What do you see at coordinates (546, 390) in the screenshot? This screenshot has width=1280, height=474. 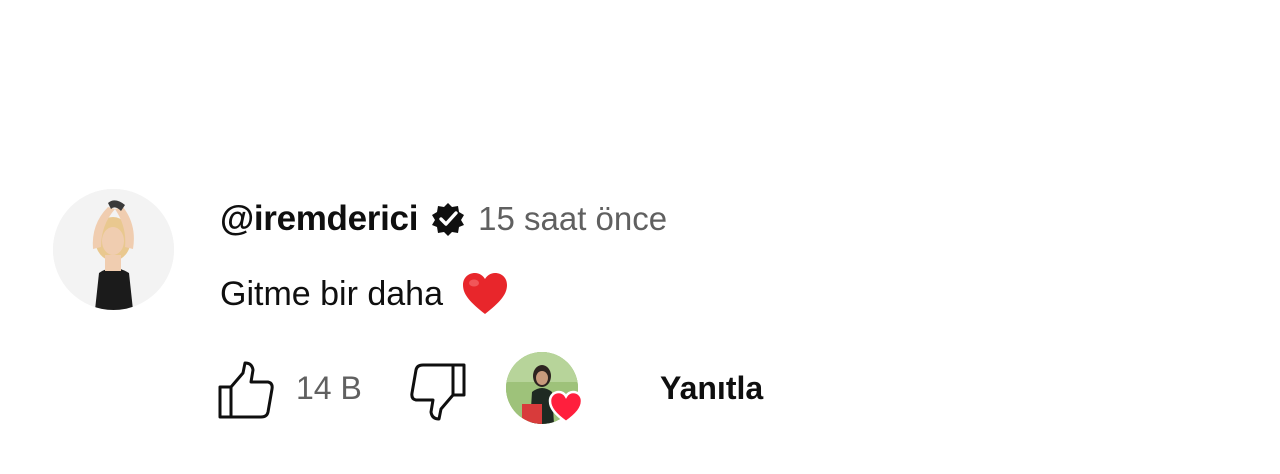 I see `creator-heart` at bounding box center [546, 390].